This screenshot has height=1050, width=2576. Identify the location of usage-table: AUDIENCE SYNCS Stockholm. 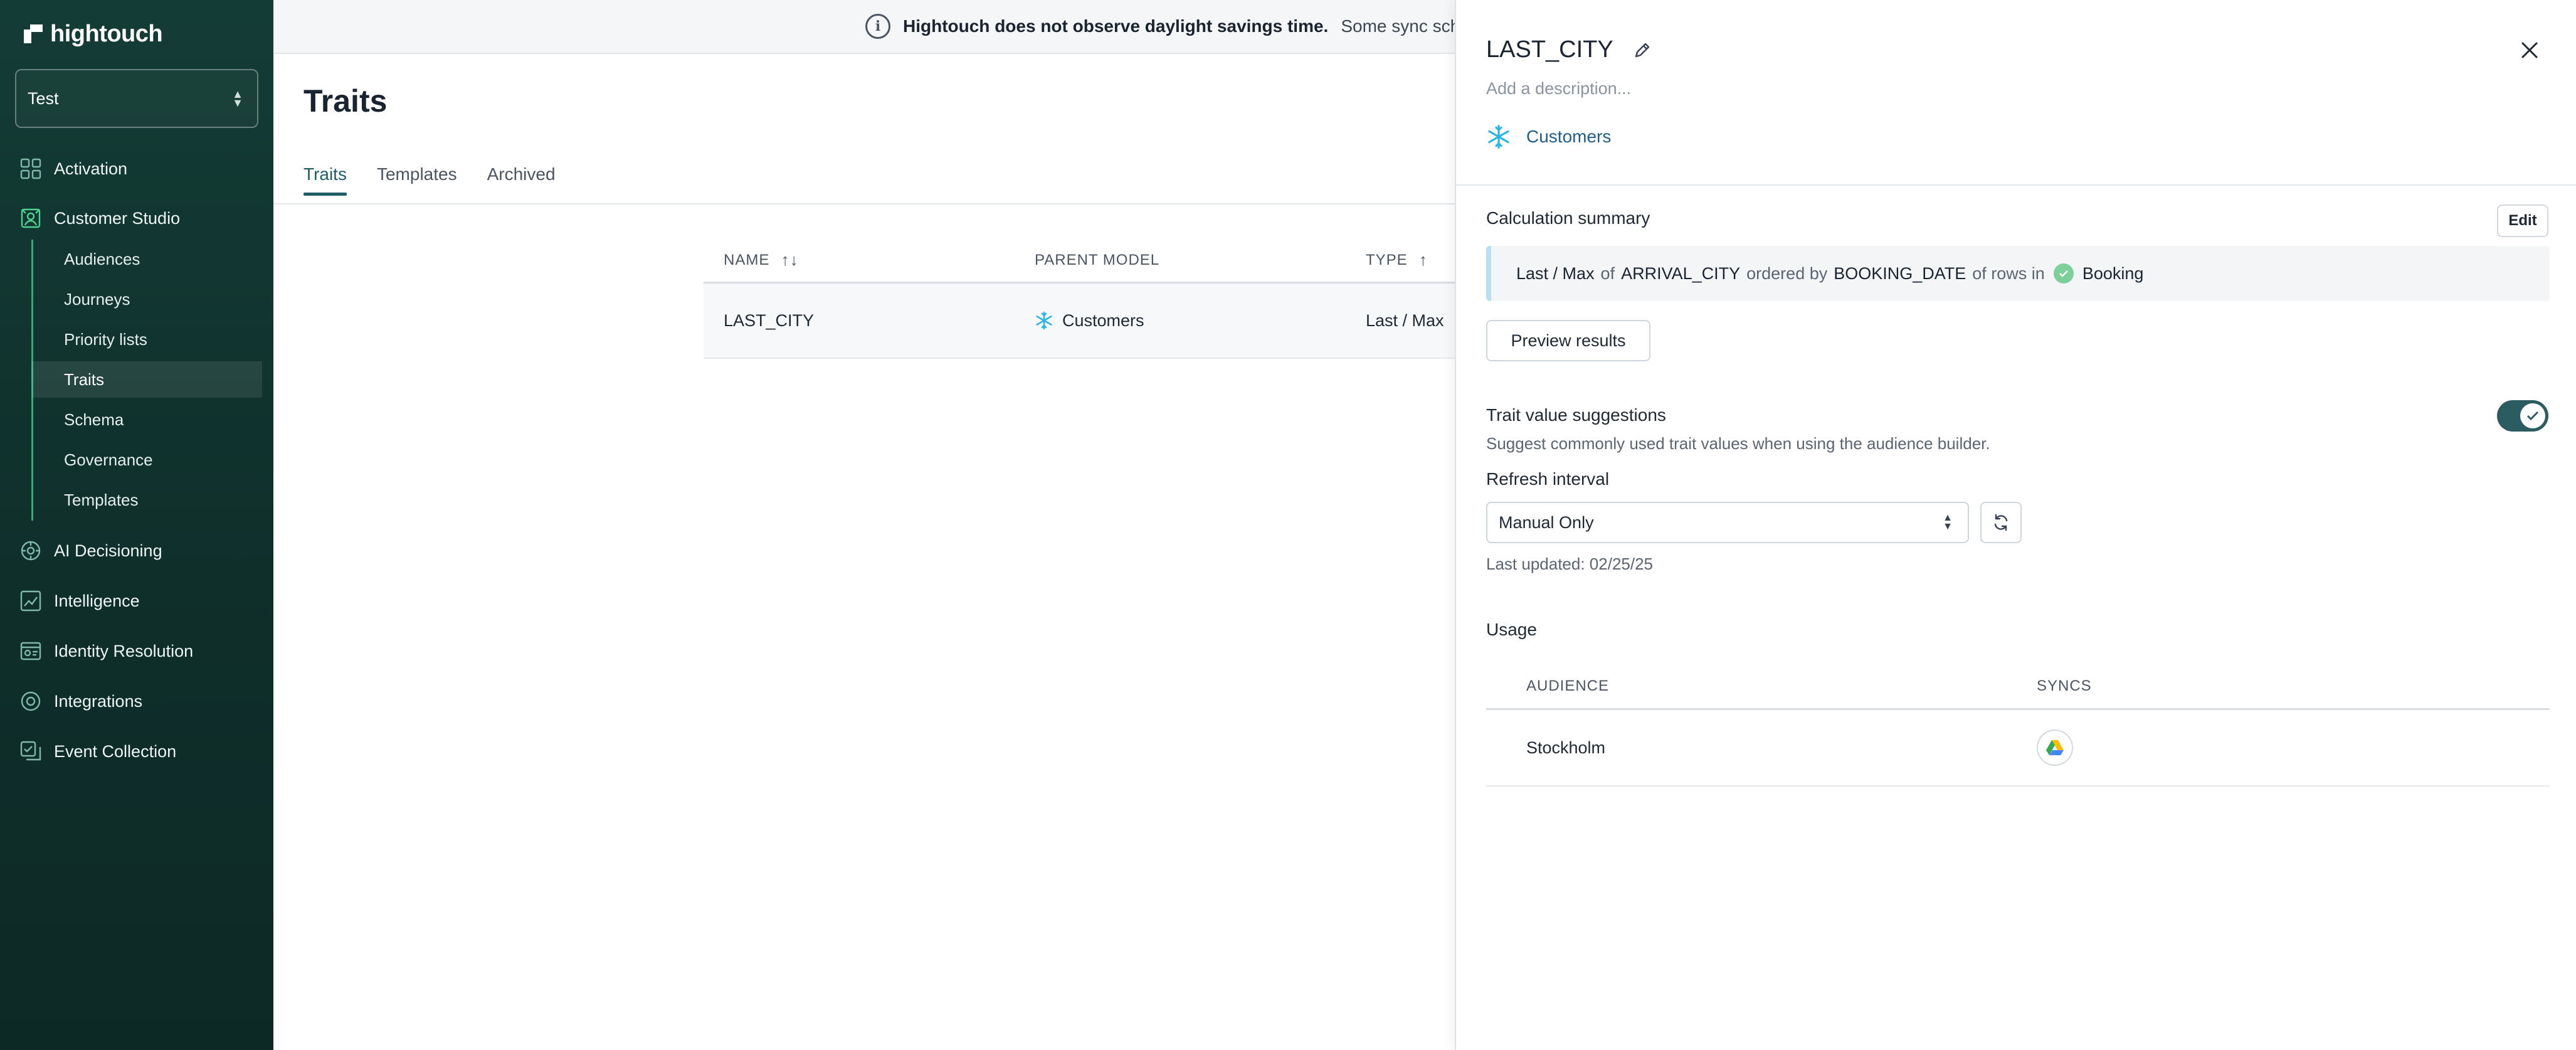
(2018, 726).